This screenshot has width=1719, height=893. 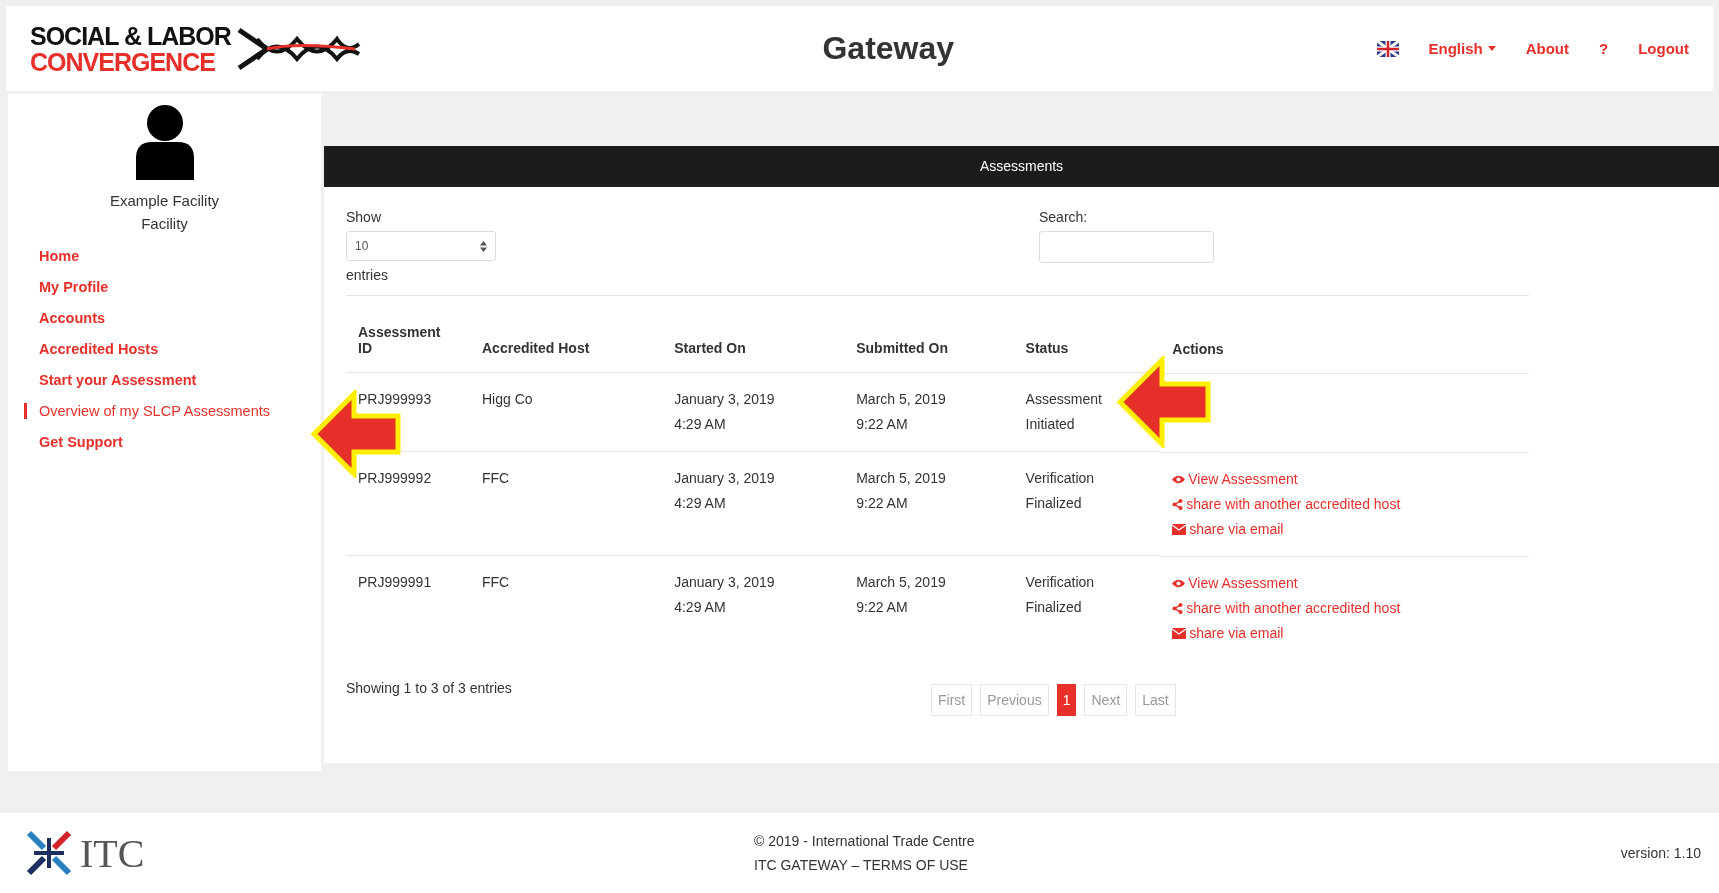 What do you see at coordinates (1387, 48) in the screenshot?
I see `flag-icon` at bounding box center [1387, 48].